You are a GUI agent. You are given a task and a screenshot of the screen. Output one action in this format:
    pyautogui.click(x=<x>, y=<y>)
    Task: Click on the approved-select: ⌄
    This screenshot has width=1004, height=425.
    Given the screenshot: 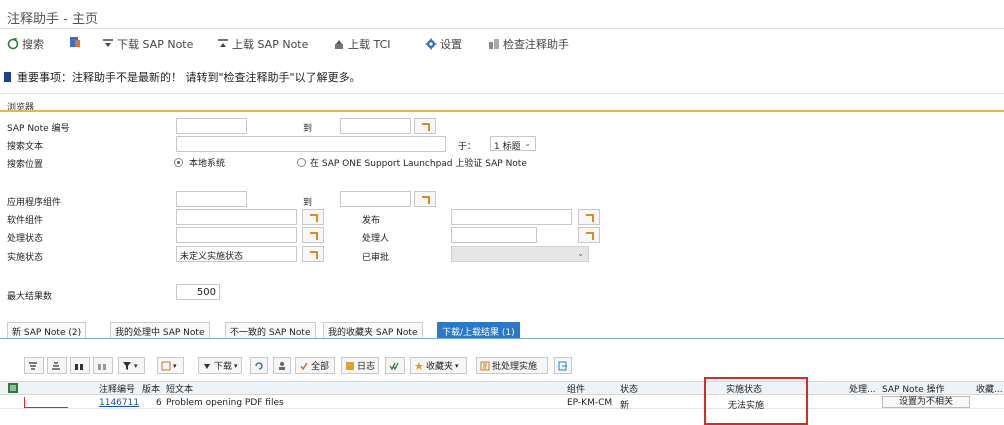 What is the action you would take?
    pyautogui.click(x=520, y=254)
    